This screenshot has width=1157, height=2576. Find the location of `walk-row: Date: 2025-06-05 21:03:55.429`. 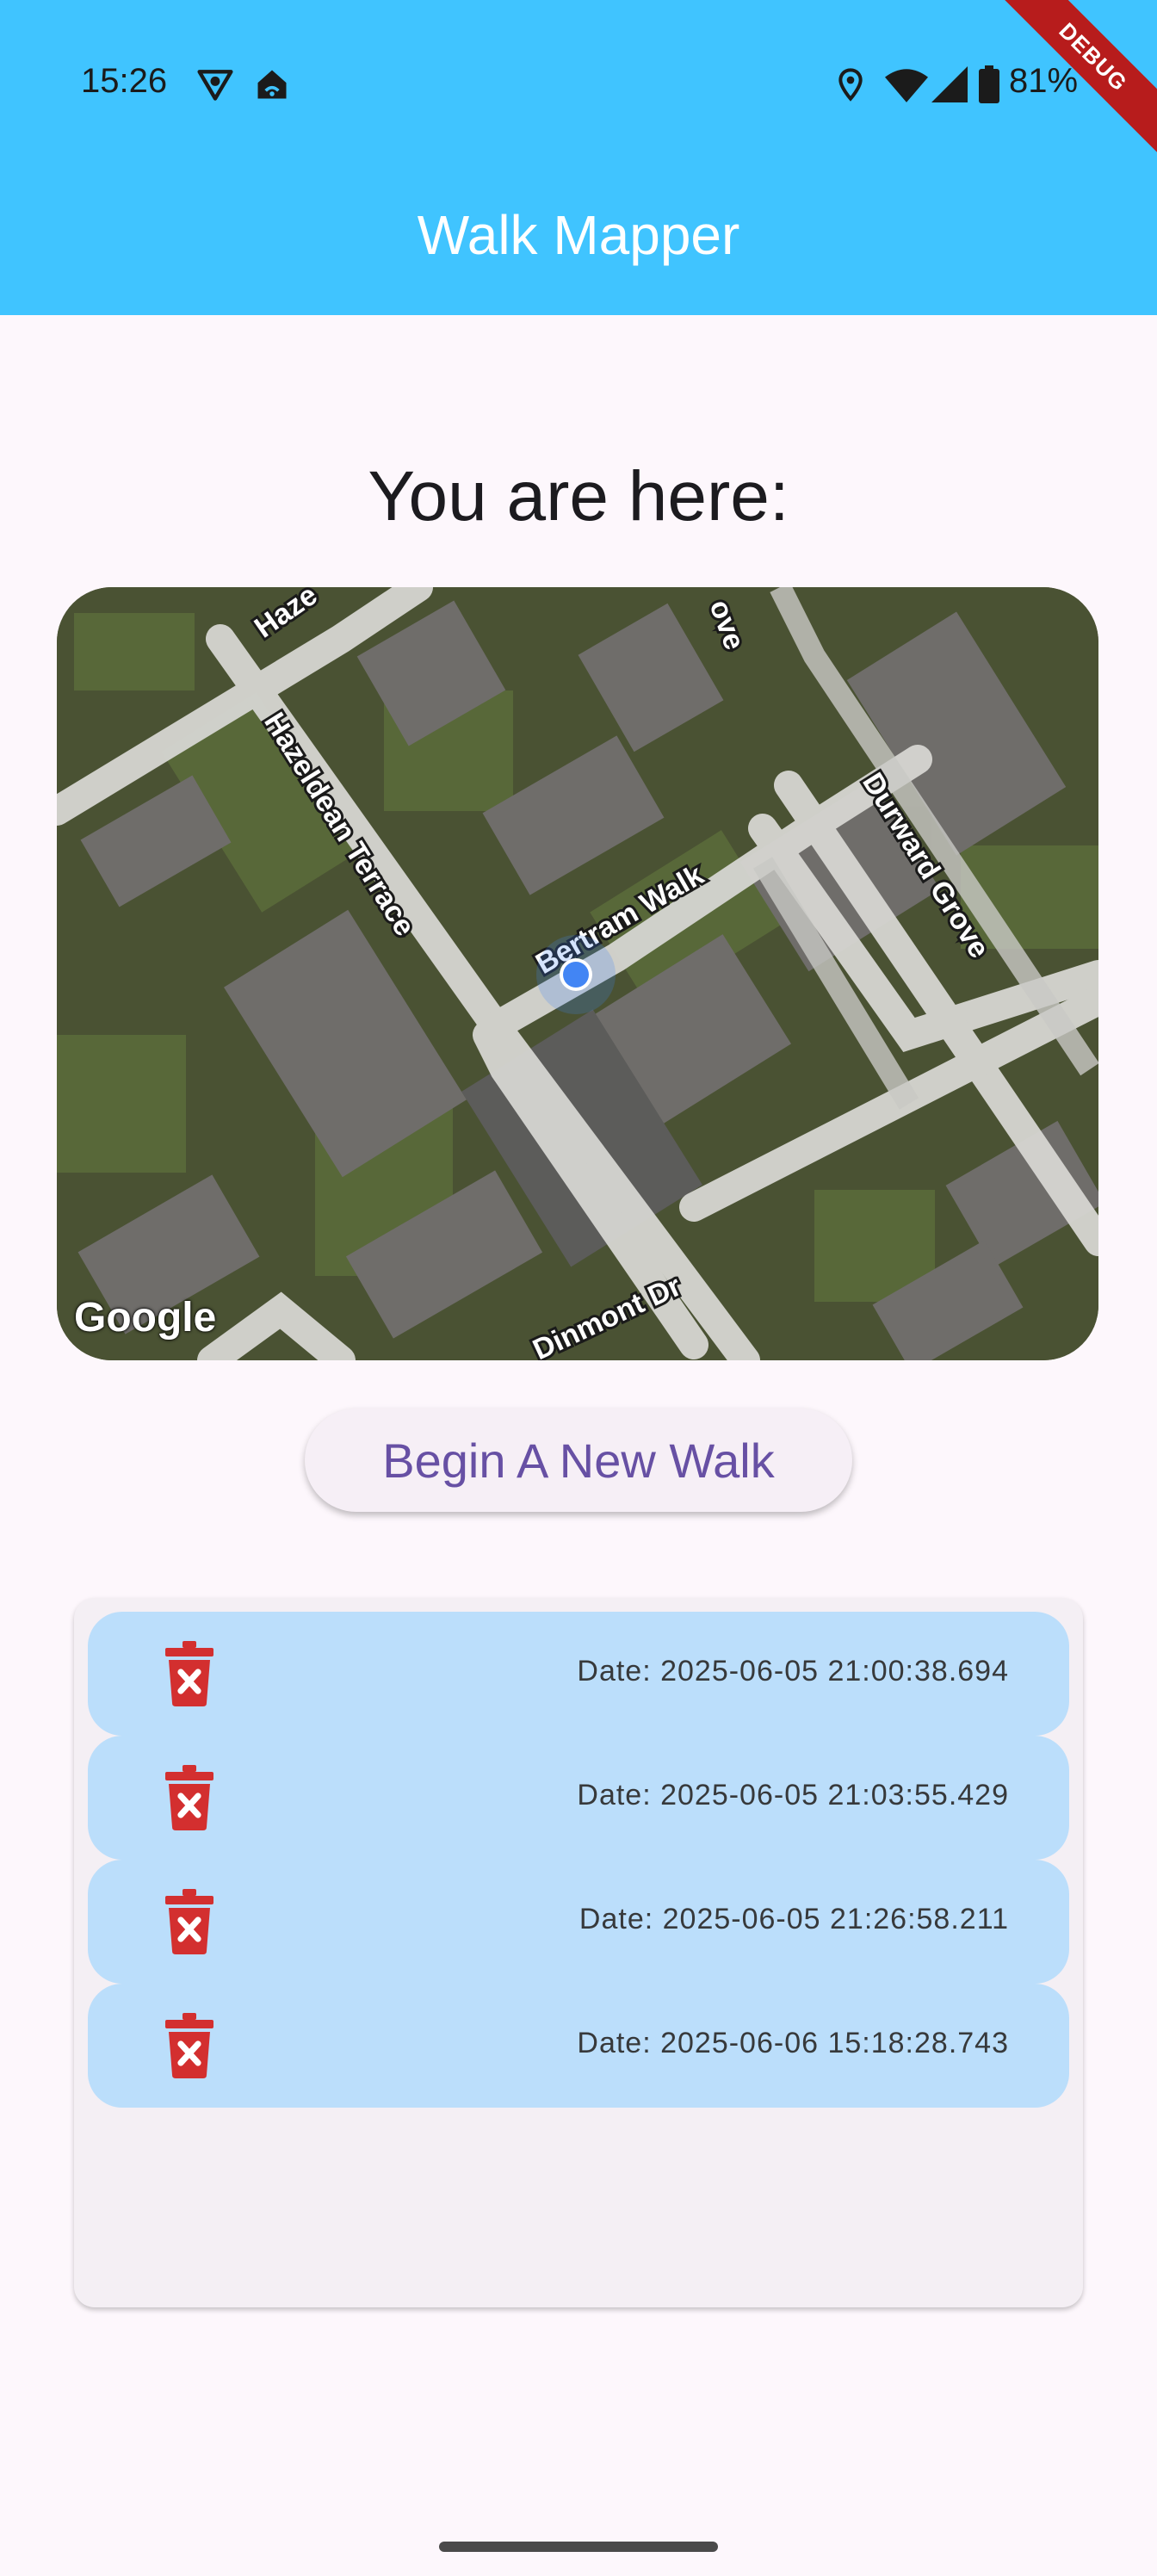

walk-row: Date: 2025-06-05 21:03:55.429 is located at coordinates (579, 1798).